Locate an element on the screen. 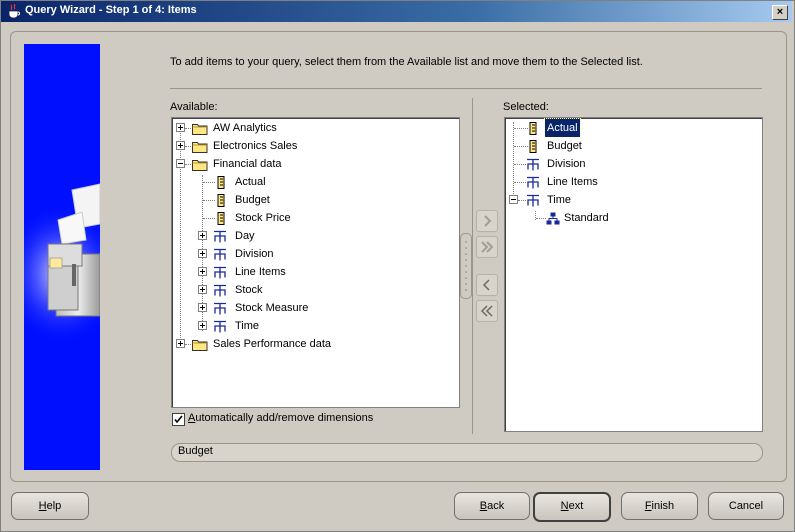  tree-item-division: Division is located at coordinates (314, 254).